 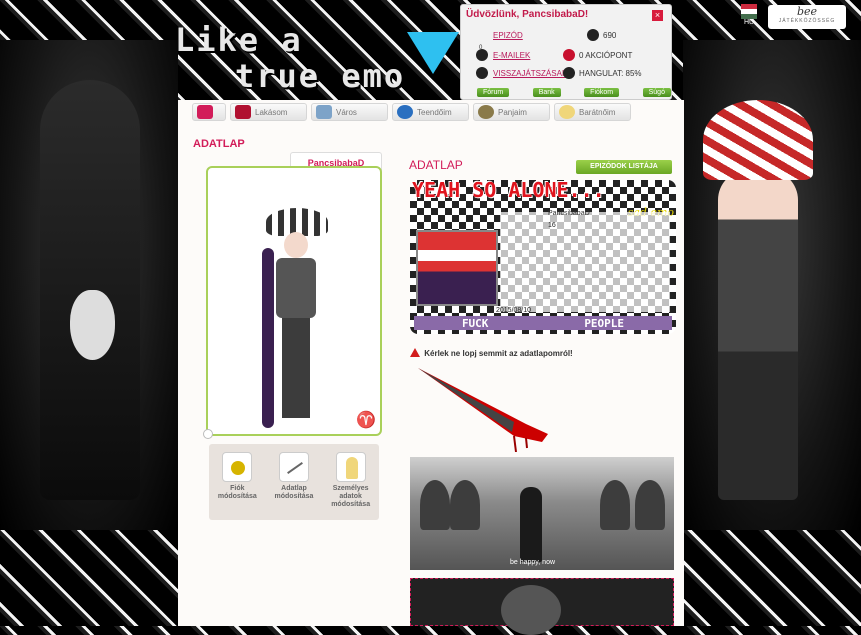 What do you see at coordinates (624, 167) in the screenshot?
I see `episodes-list-button: EPIZÓDOK LISTÁJA` at bounding box center [624, 167].